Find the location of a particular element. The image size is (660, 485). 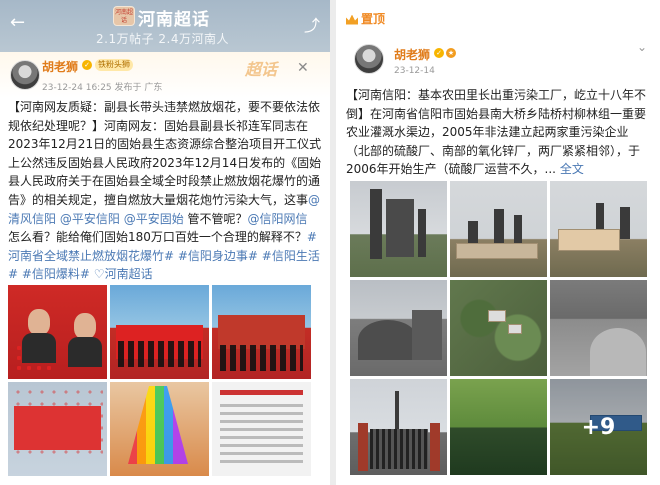

pinned-label: 置顶 is located at coordinates (365, 18).